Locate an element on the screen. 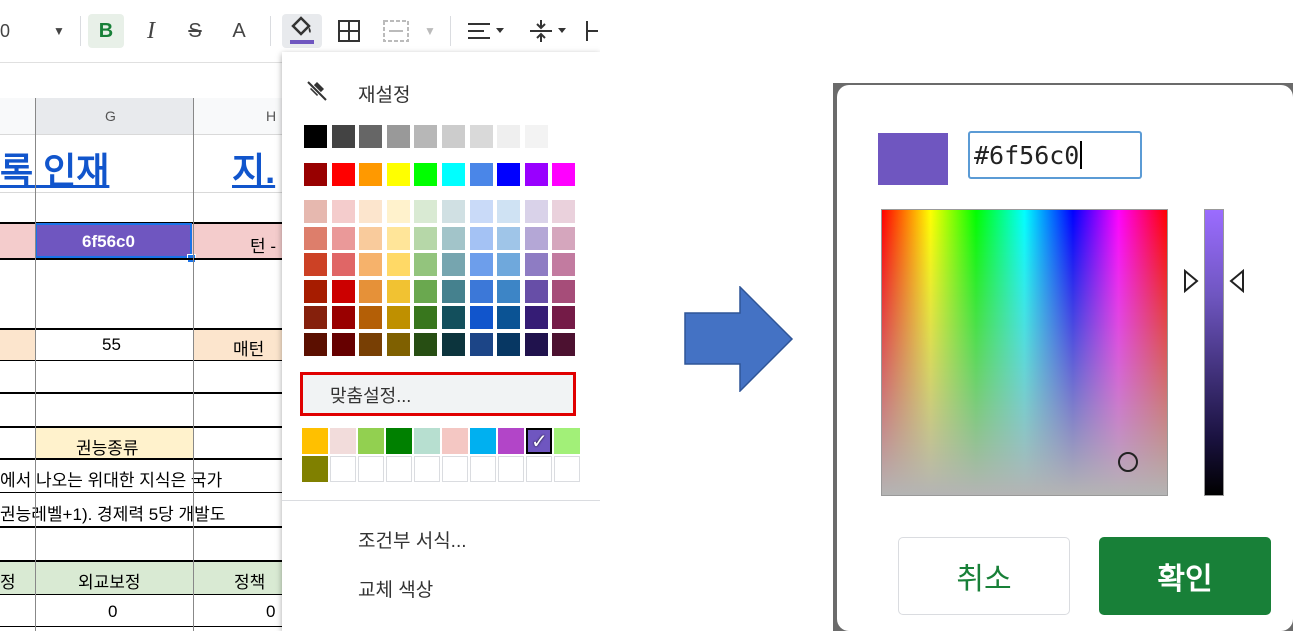 Image resolution: width=1293 pixels, height=631 pixels. horizontal-align-button is located at coordinates (488, 31).